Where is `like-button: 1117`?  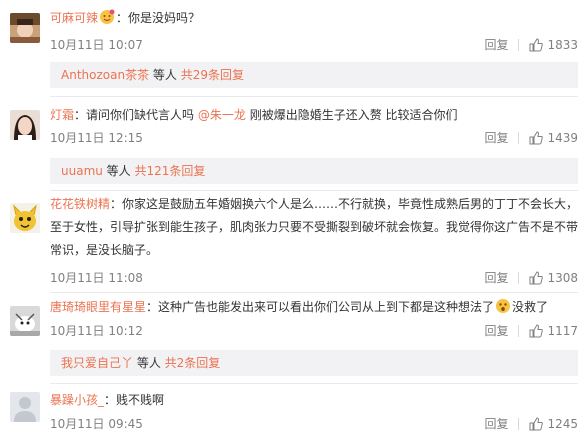
like-button: 1117 is located at coordinates (553, 331).